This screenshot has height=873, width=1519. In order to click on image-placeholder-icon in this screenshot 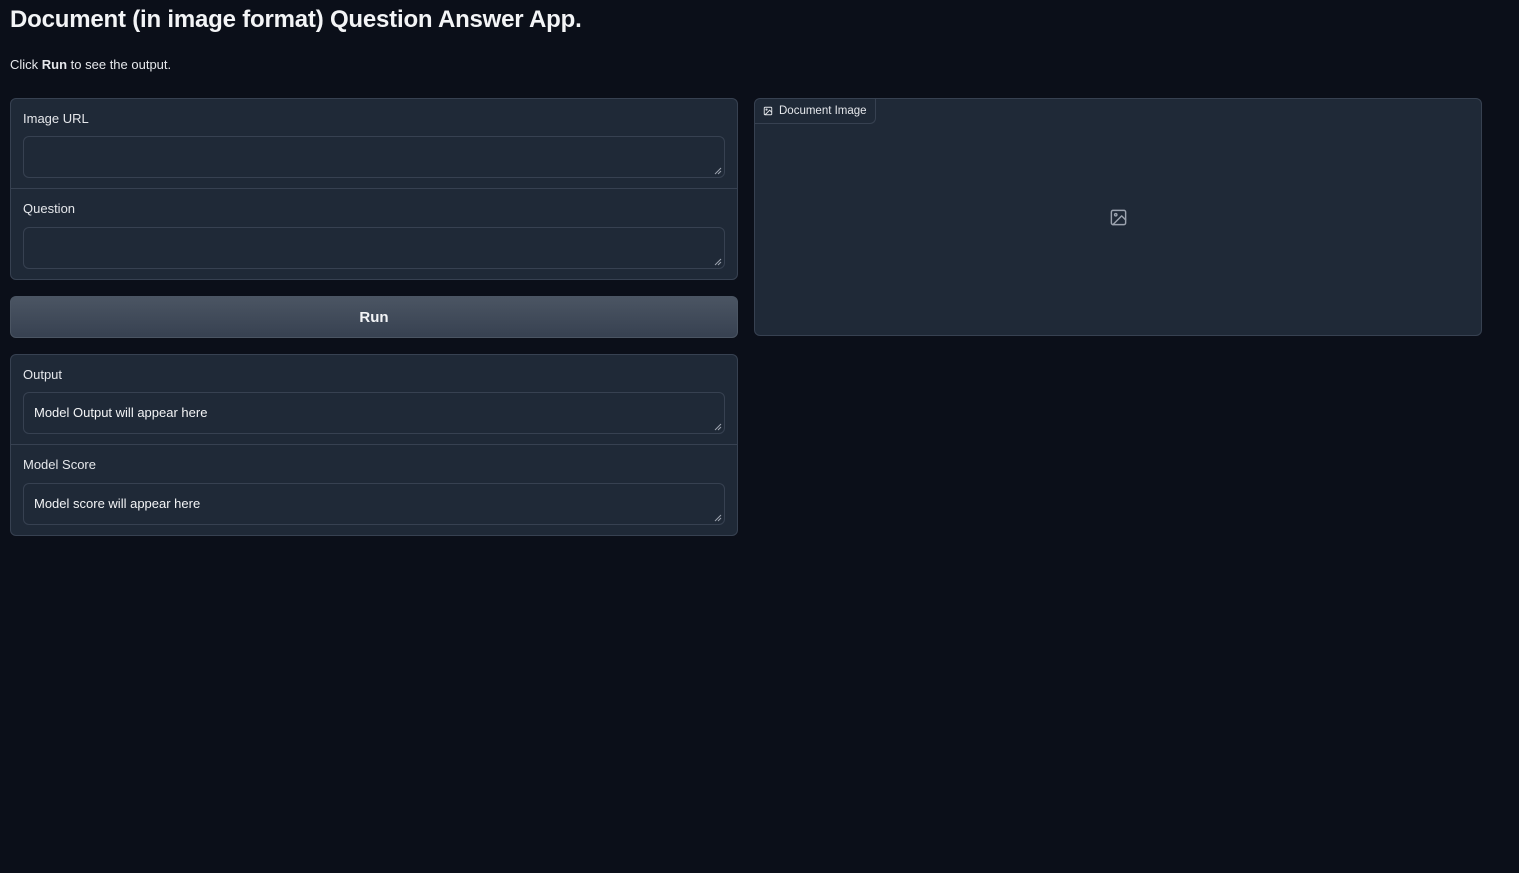, I will do `click(1118, 217)`.